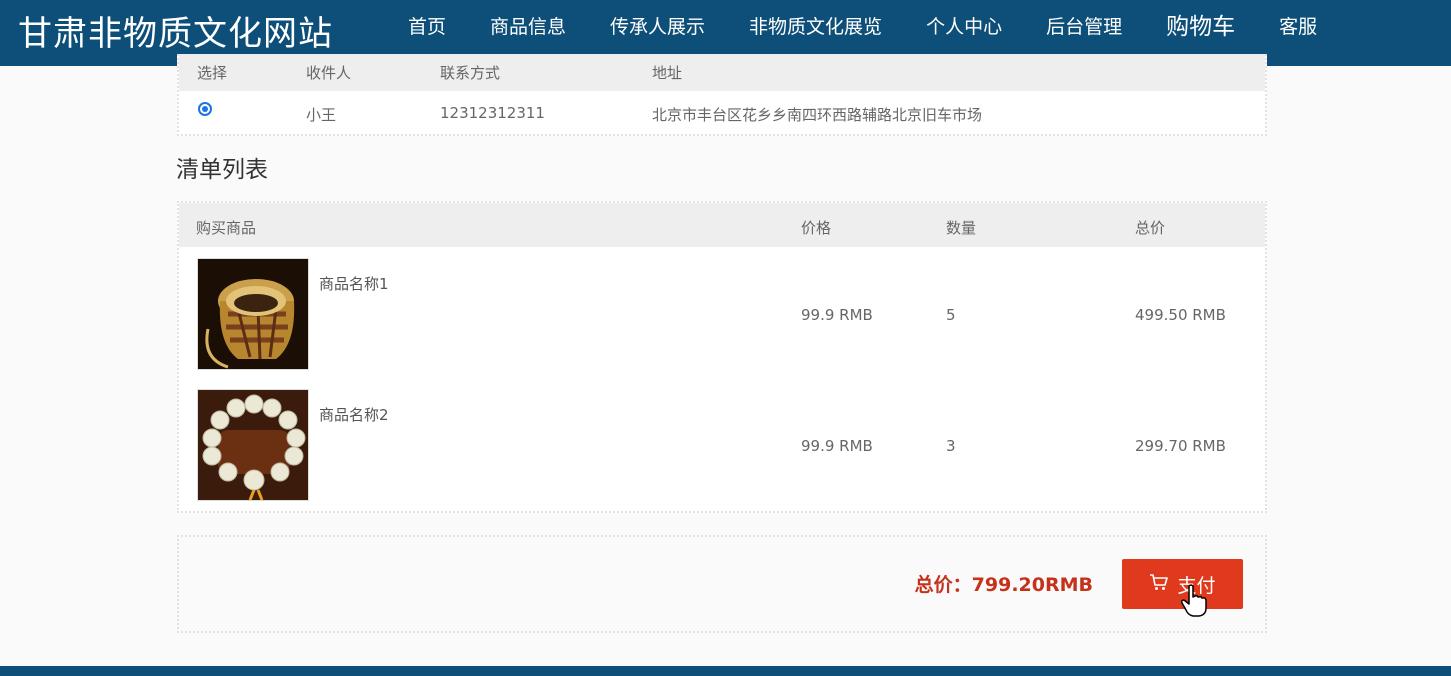  Describe the element at coordinates (205, 109) in the screenshot. I see `address-radio` at that location.